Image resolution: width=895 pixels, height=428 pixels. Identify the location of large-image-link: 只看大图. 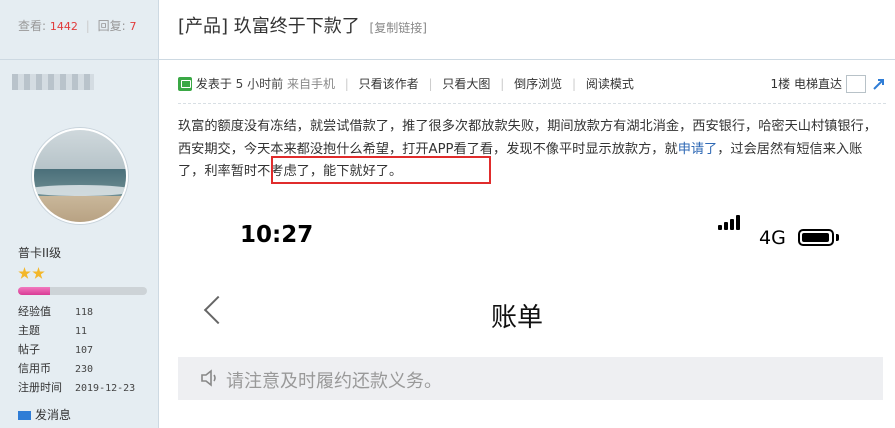
(466, 84).